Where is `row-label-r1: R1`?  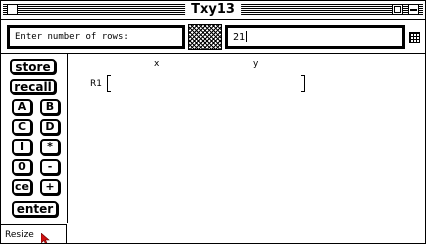
row-label-r1: R1 is located at coordinates (96, 84).